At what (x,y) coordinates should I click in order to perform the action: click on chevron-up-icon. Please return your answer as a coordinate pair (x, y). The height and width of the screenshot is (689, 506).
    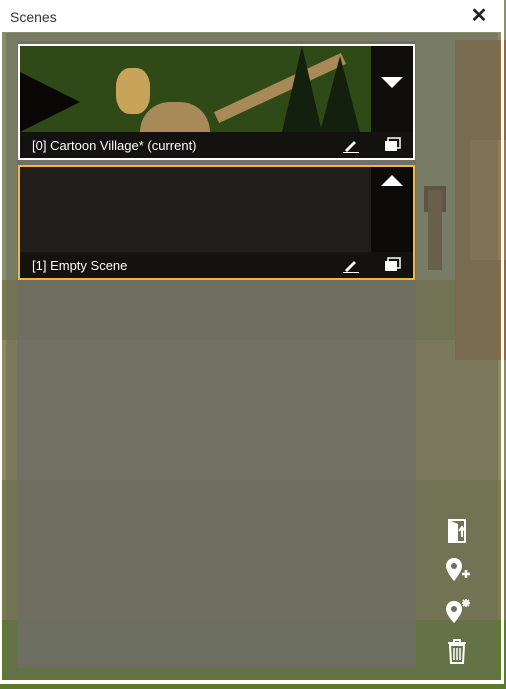
    Looking at the image, I should click on (392, 180).